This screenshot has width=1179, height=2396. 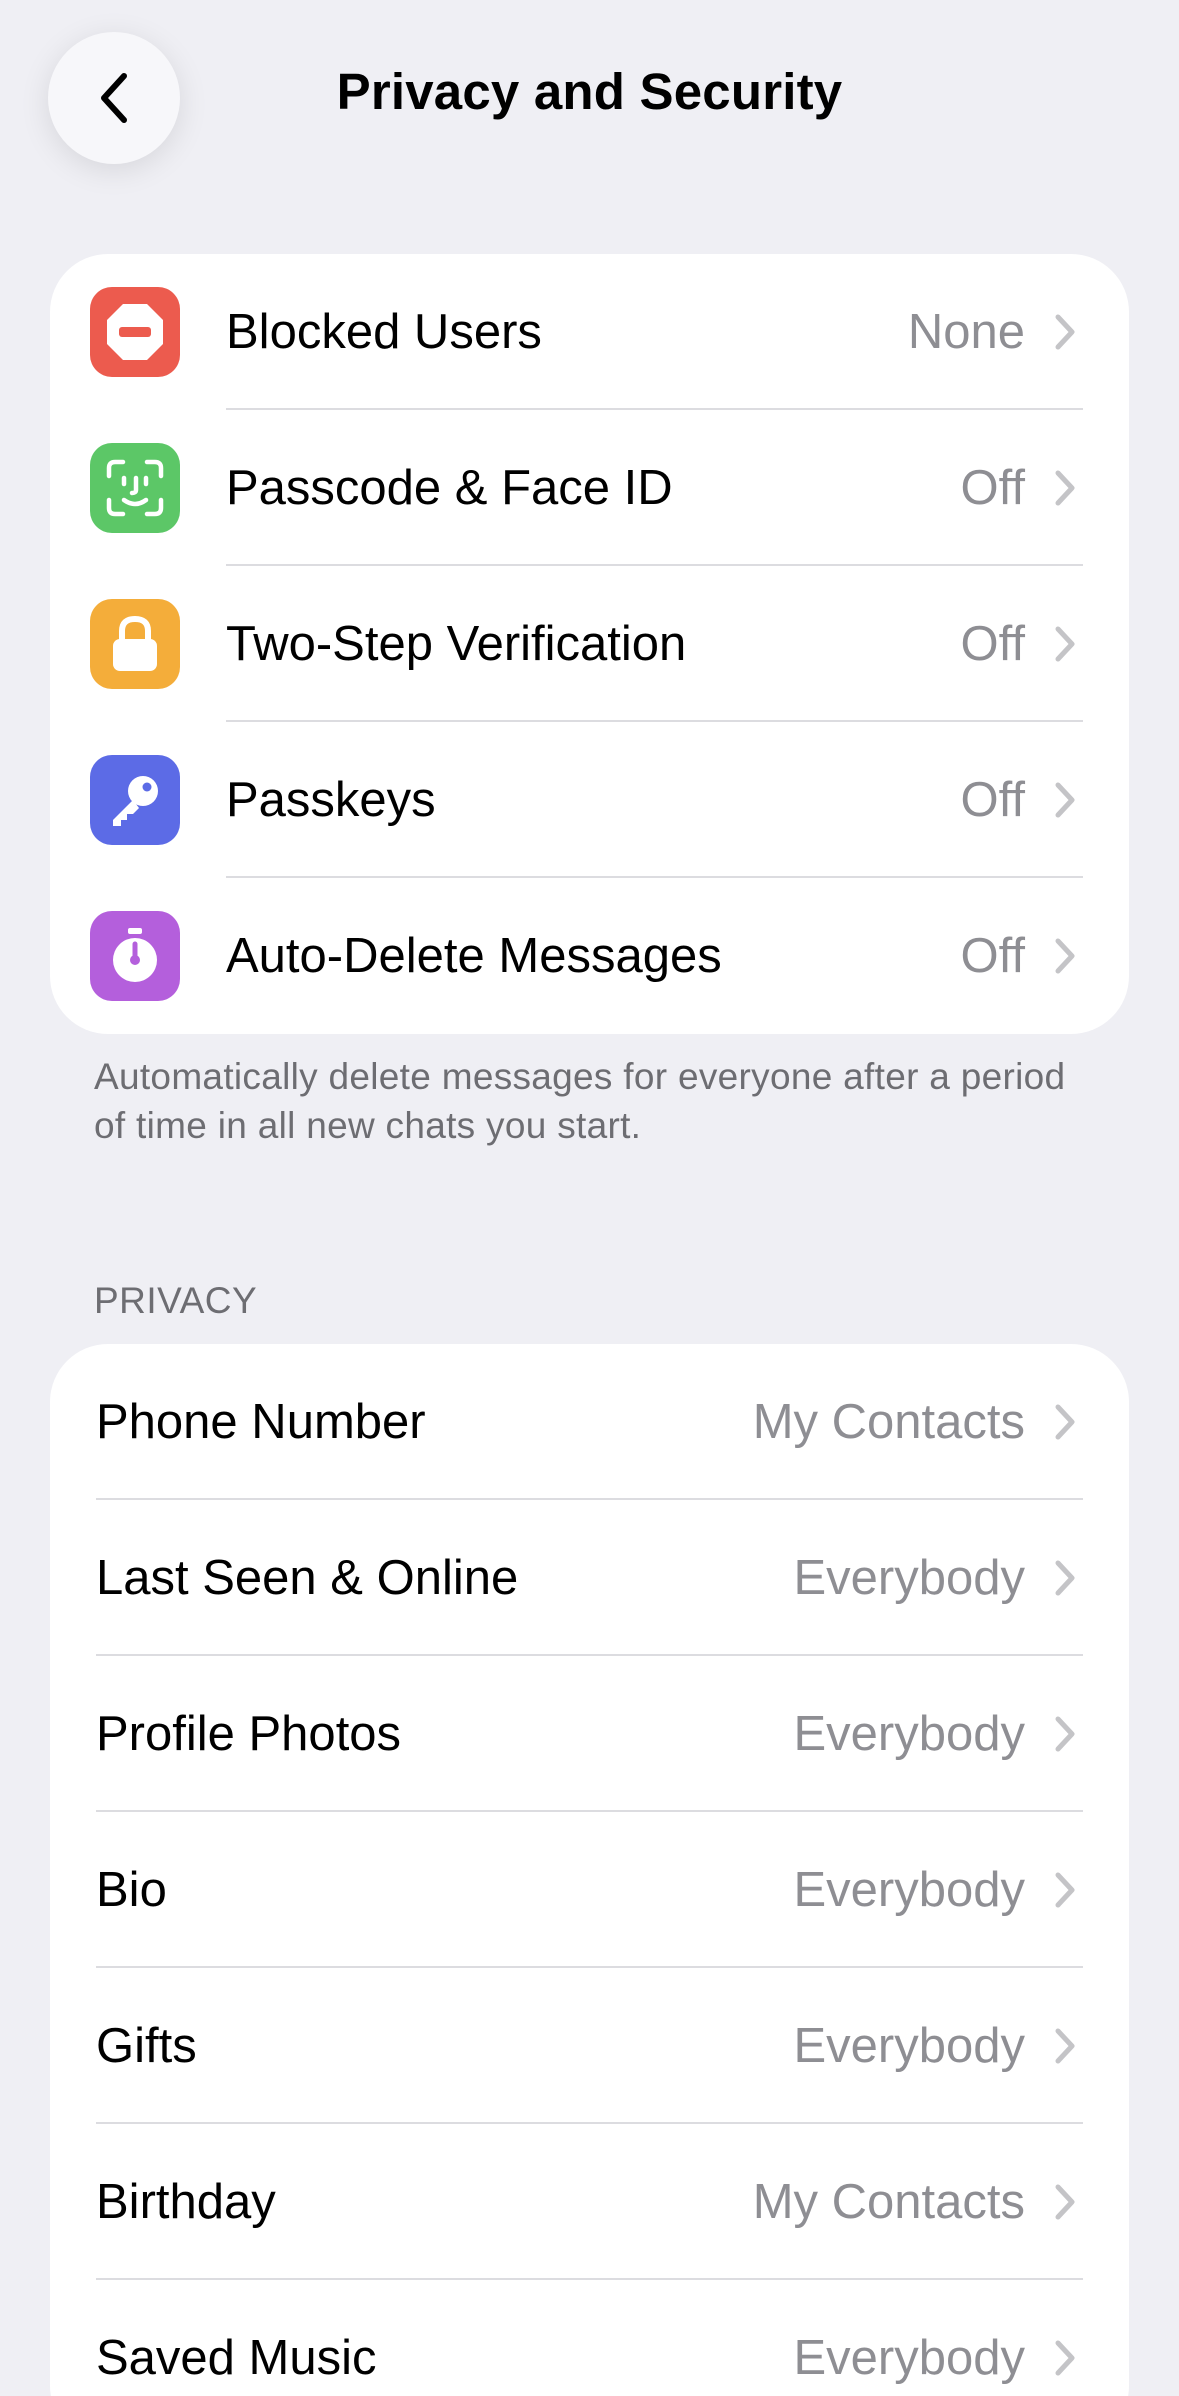 I want to click on row-label: Saved Music, so click(x=236, y=2358).